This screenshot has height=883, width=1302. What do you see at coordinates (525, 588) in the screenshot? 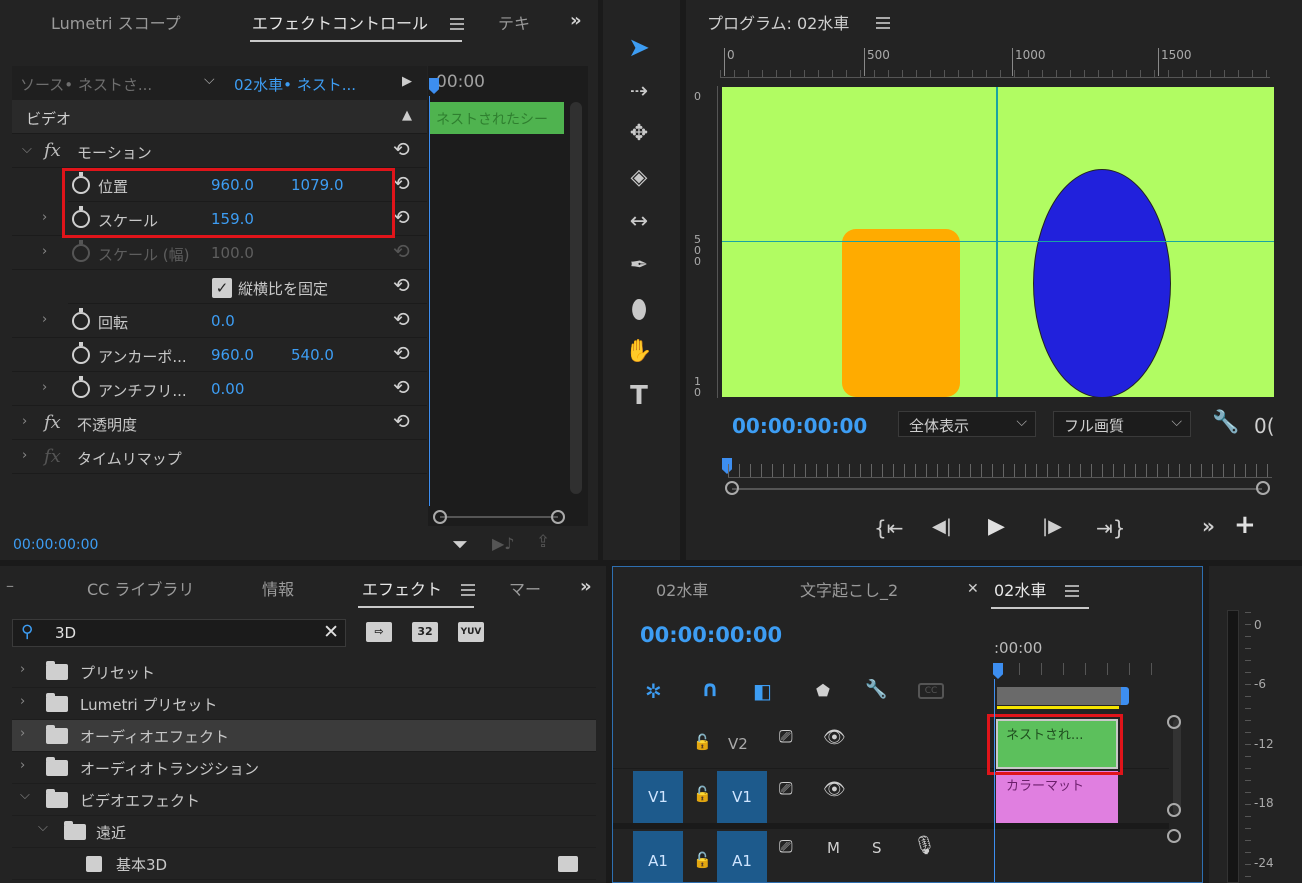
I see `tab-markers: マー` at bounding box center [525, 588].